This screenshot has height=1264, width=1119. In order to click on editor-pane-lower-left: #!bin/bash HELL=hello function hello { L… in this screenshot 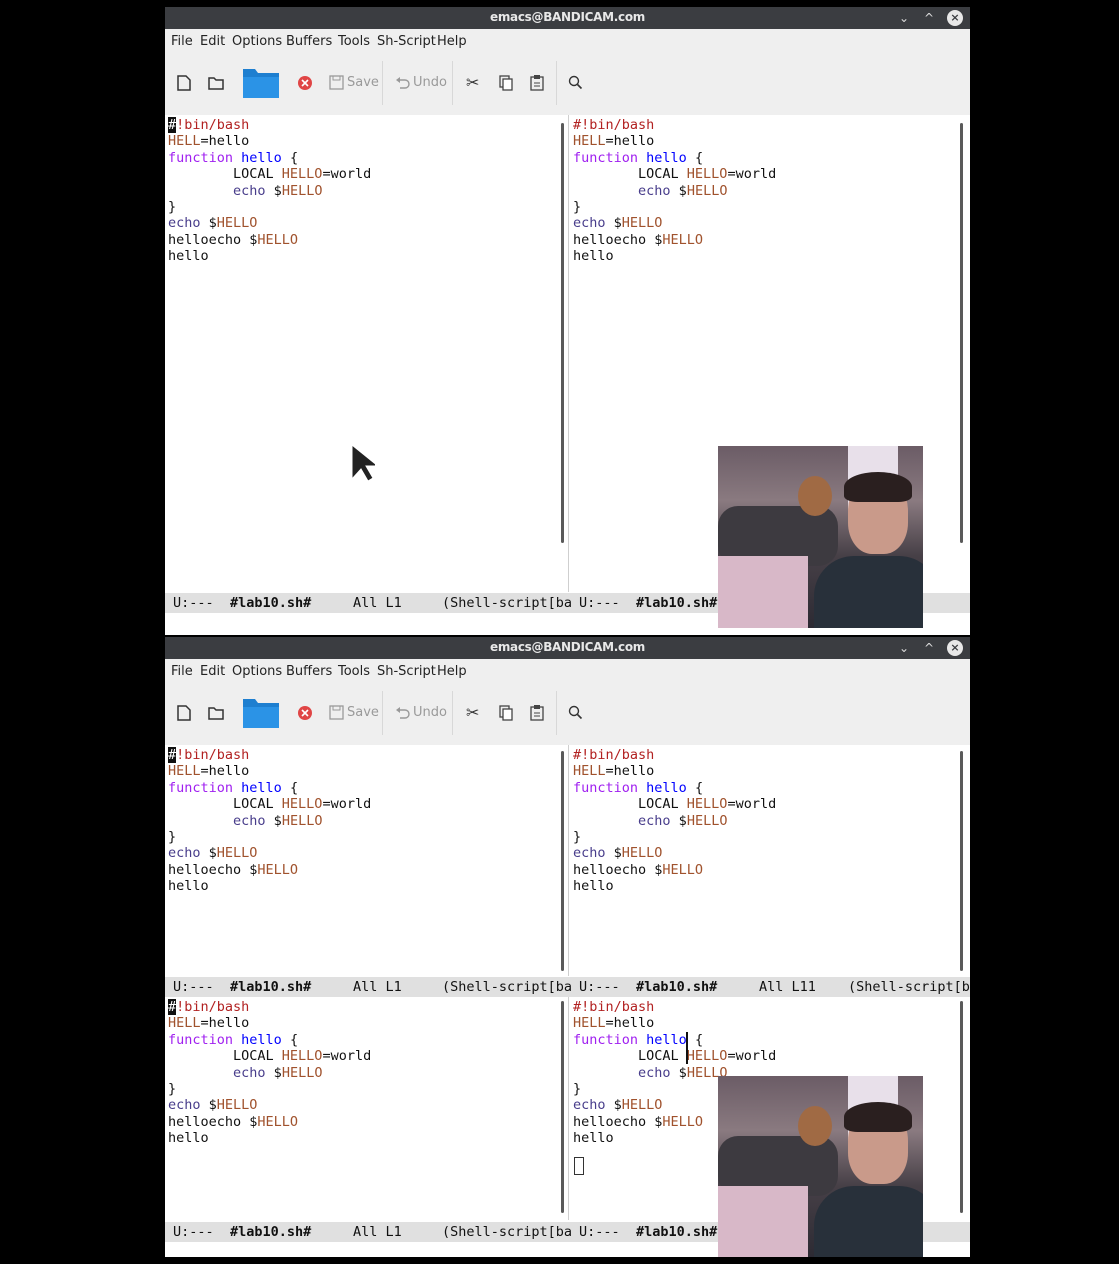, I will do `click(365, 1108)`.